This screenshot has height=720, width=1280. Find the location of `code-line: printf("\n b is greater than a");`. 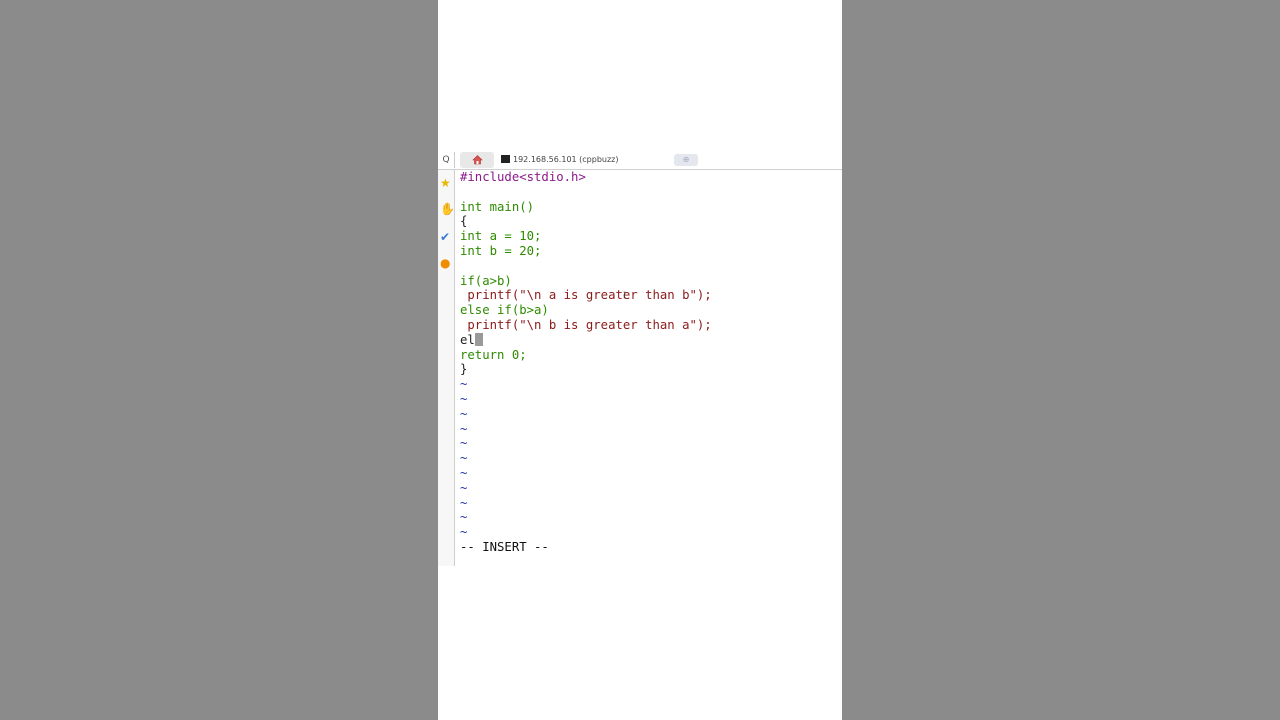

code-line: printf("\n b is greater than a"); is located at coordinates (650, 325).